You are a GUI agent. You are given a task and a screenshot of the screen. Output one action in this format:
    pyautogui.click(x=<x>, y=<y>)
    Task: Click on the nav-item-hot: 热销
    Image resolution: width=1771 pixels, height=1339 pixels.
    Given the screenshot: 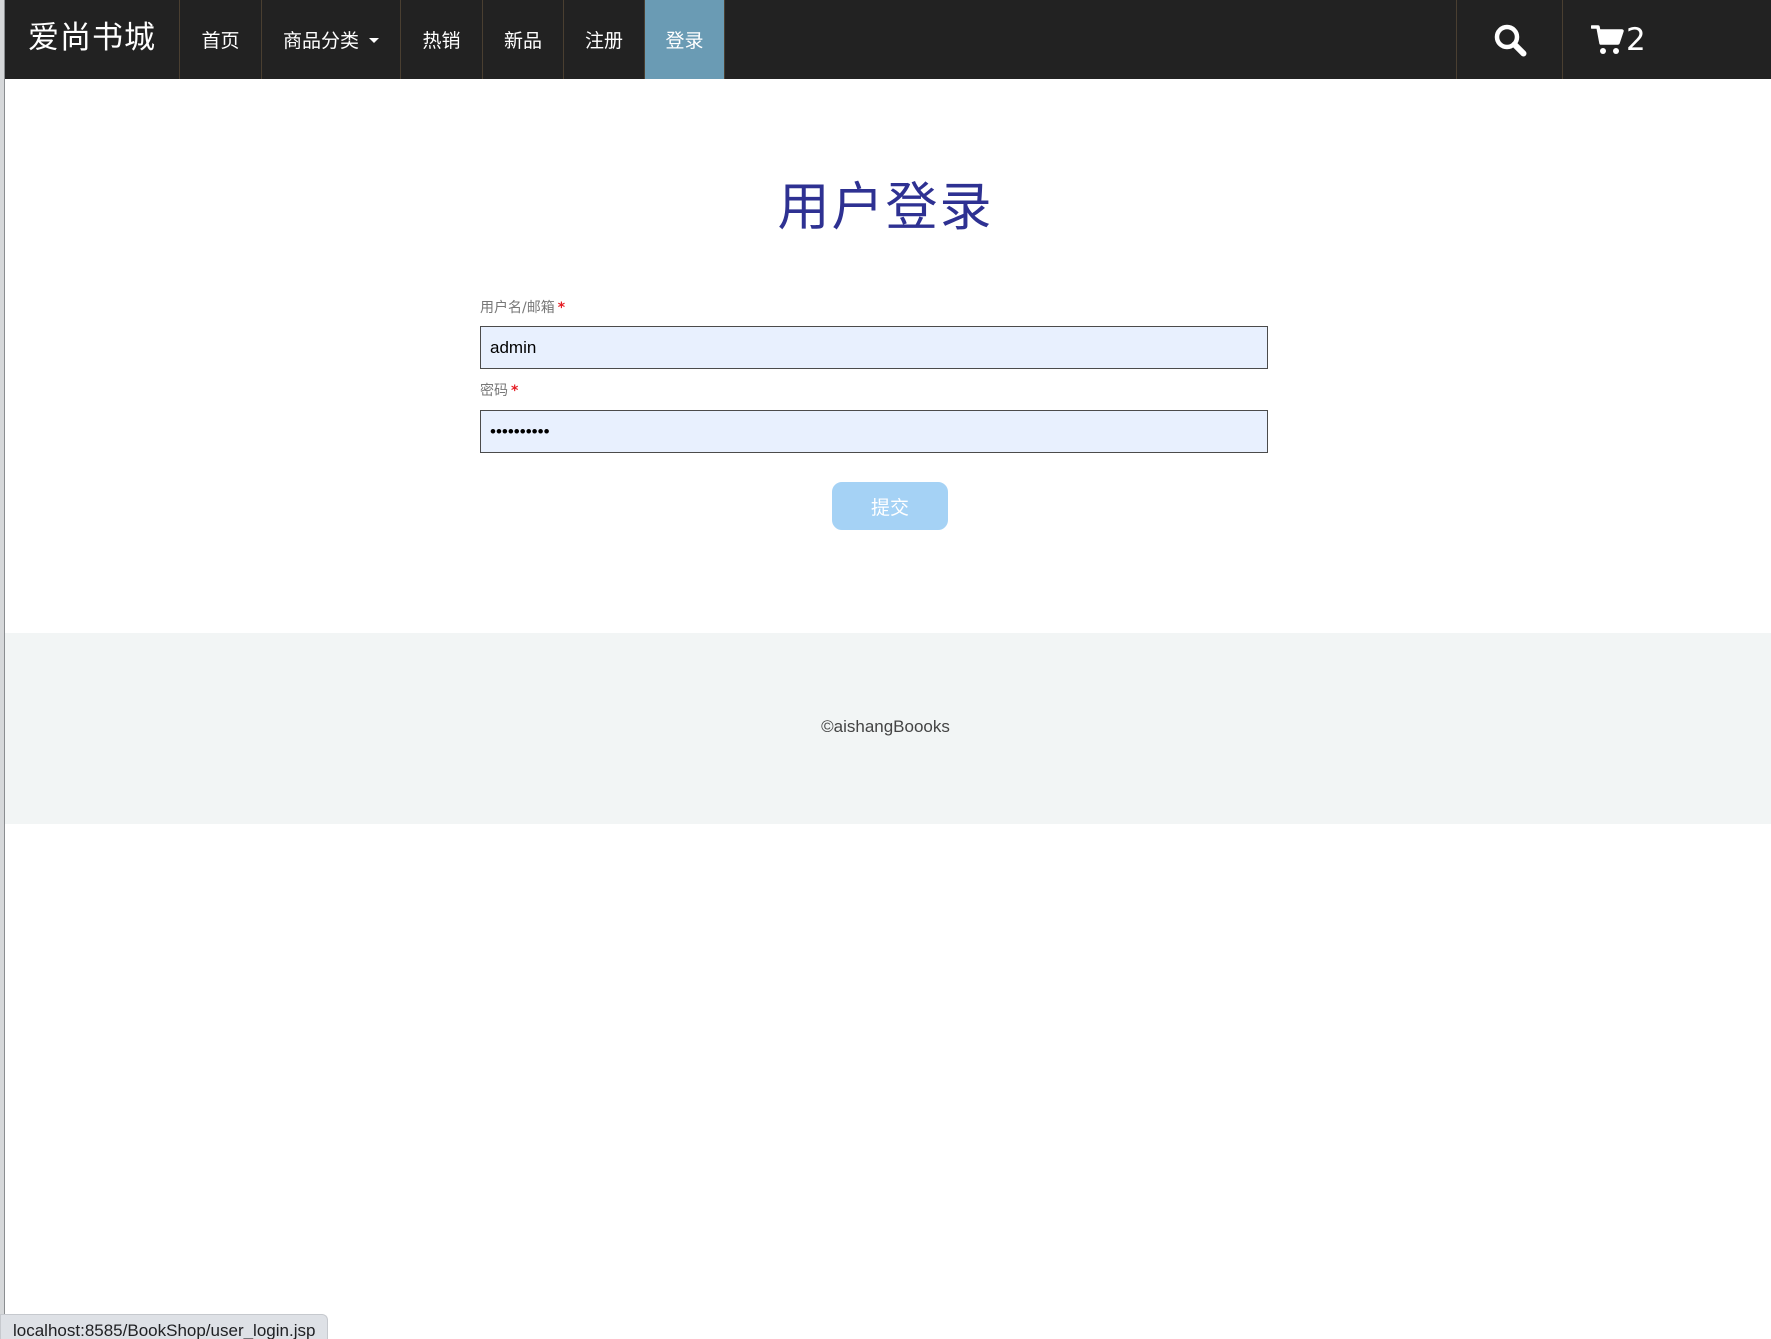 What is the action you would take?
    pyautogui.click(x=441, y=39)
    